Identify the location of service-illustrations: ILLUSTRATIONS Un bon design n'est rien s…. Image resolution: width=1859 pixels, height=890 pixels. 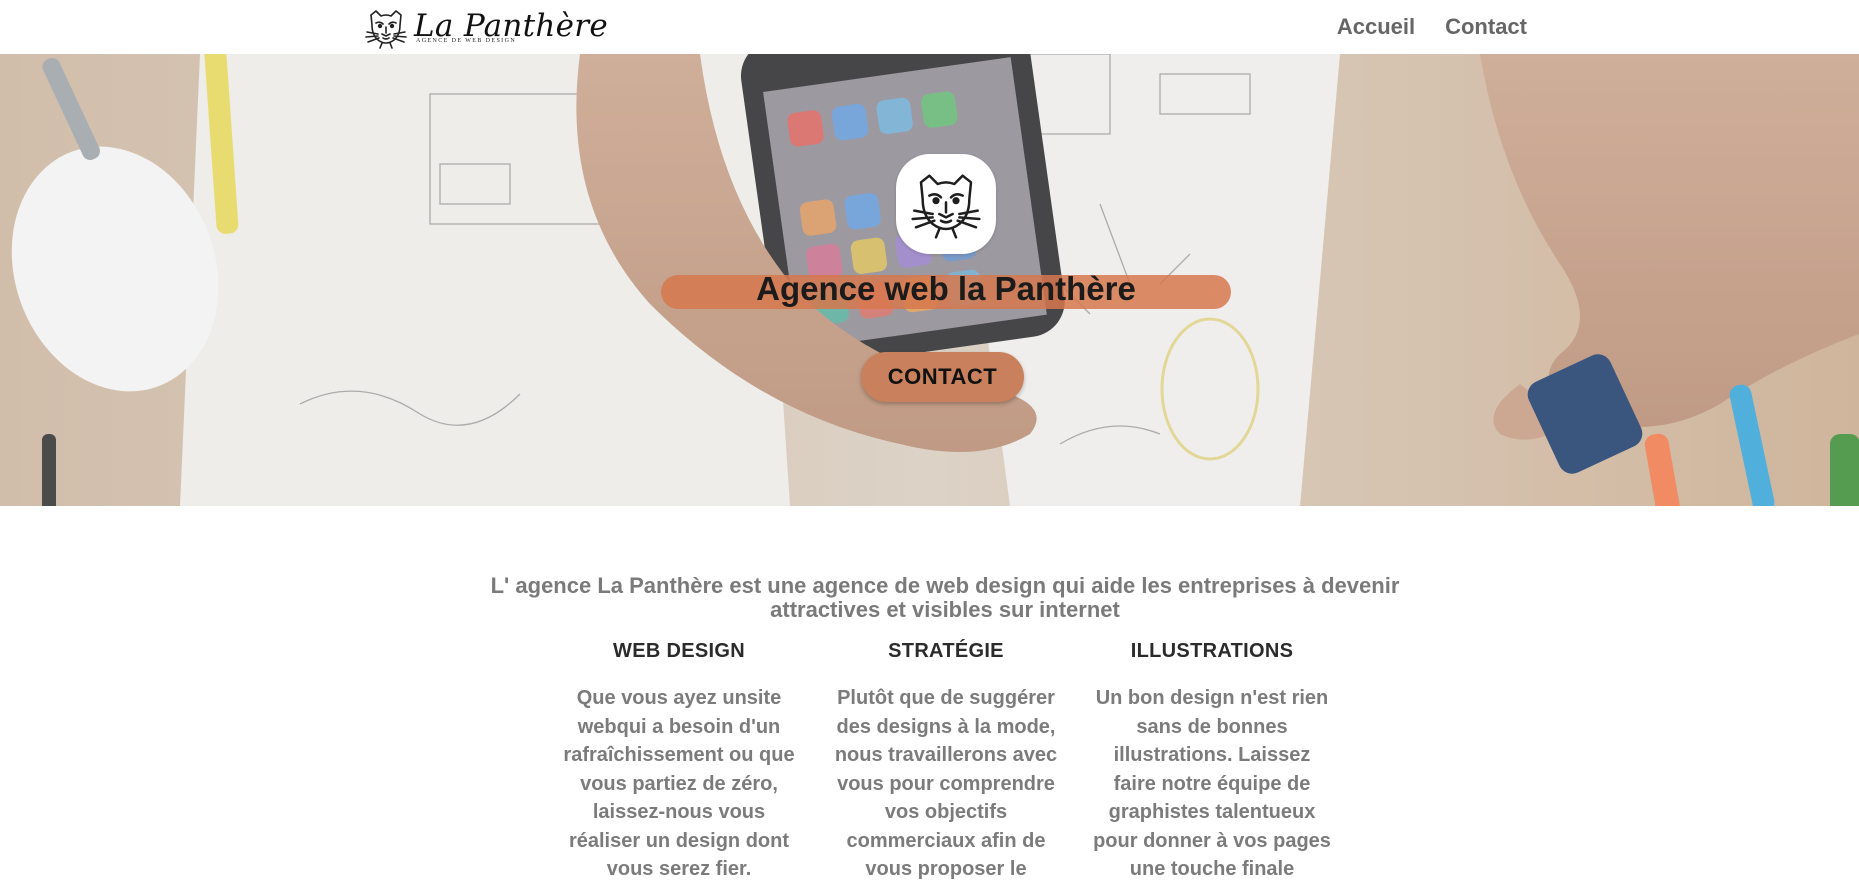
(1212, 762).